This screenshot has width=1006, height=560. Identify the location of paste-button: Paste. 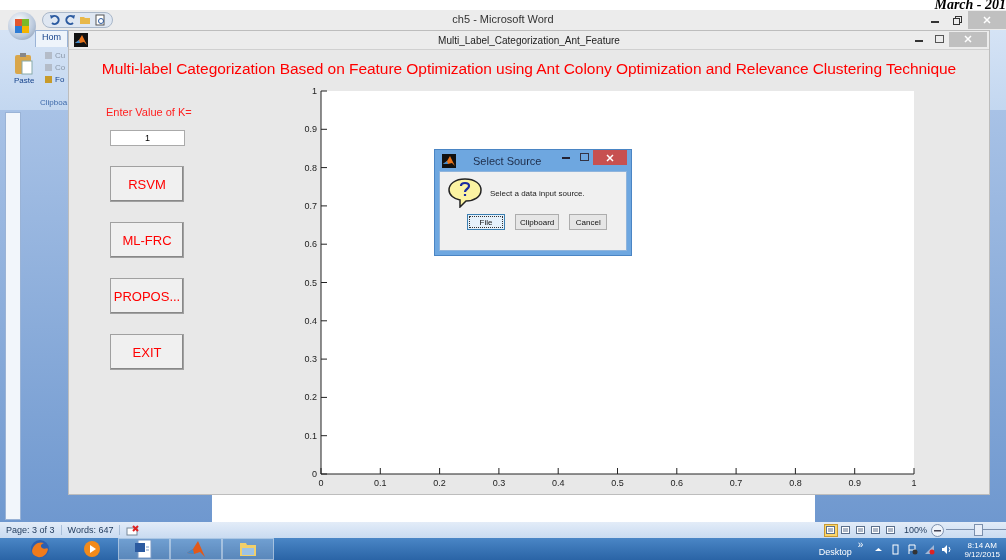
(24, 68).